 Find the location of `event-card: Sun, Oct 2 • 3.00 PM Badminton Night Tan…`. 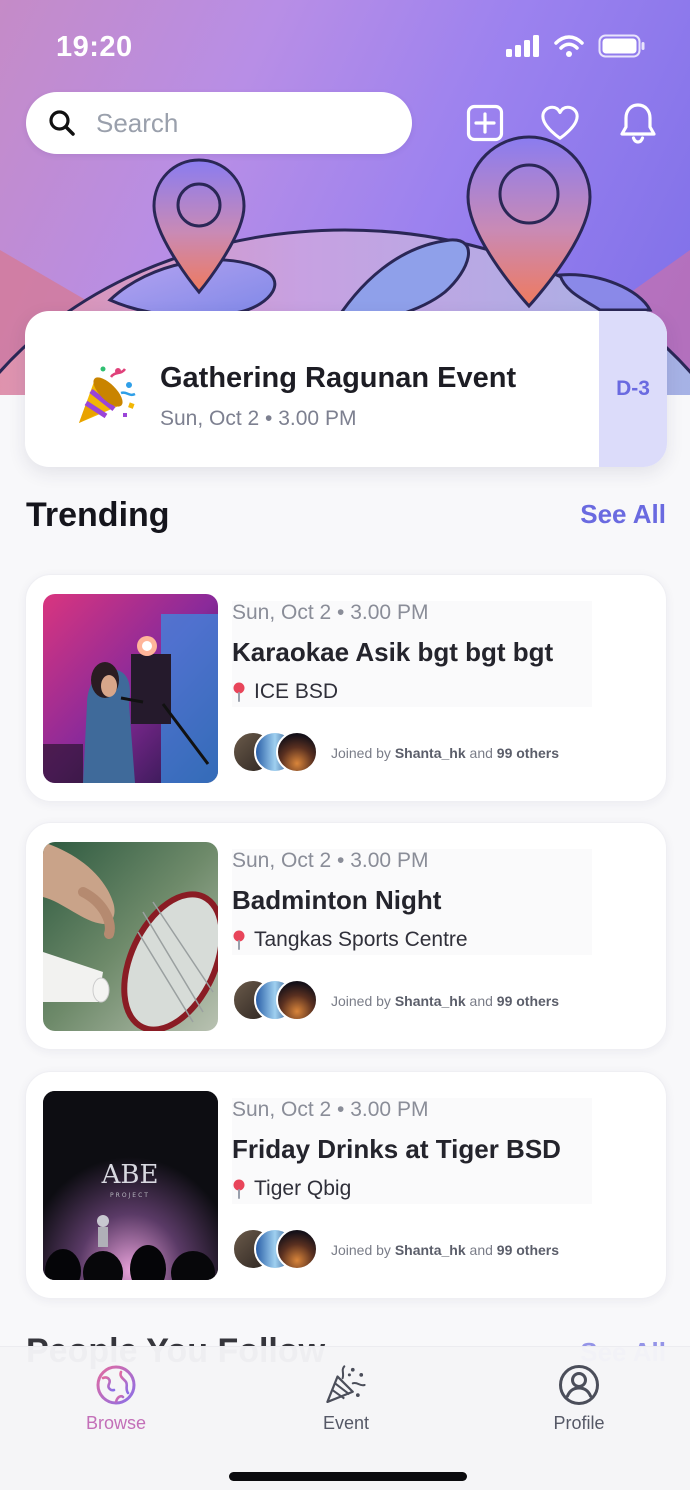

event-card: Sun, Oct 2 • 3.00 PM Badminton Night Tan… is located at coordinates (346, 936).